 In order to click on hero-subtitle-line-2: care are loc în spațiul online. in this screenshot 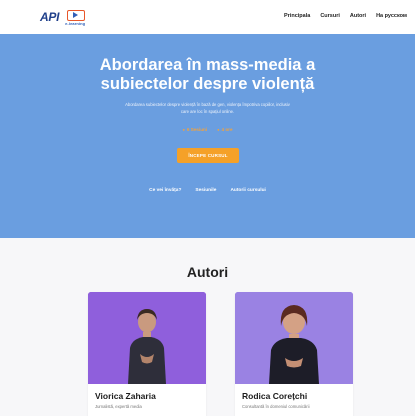, I will do `click(207, 111)`.